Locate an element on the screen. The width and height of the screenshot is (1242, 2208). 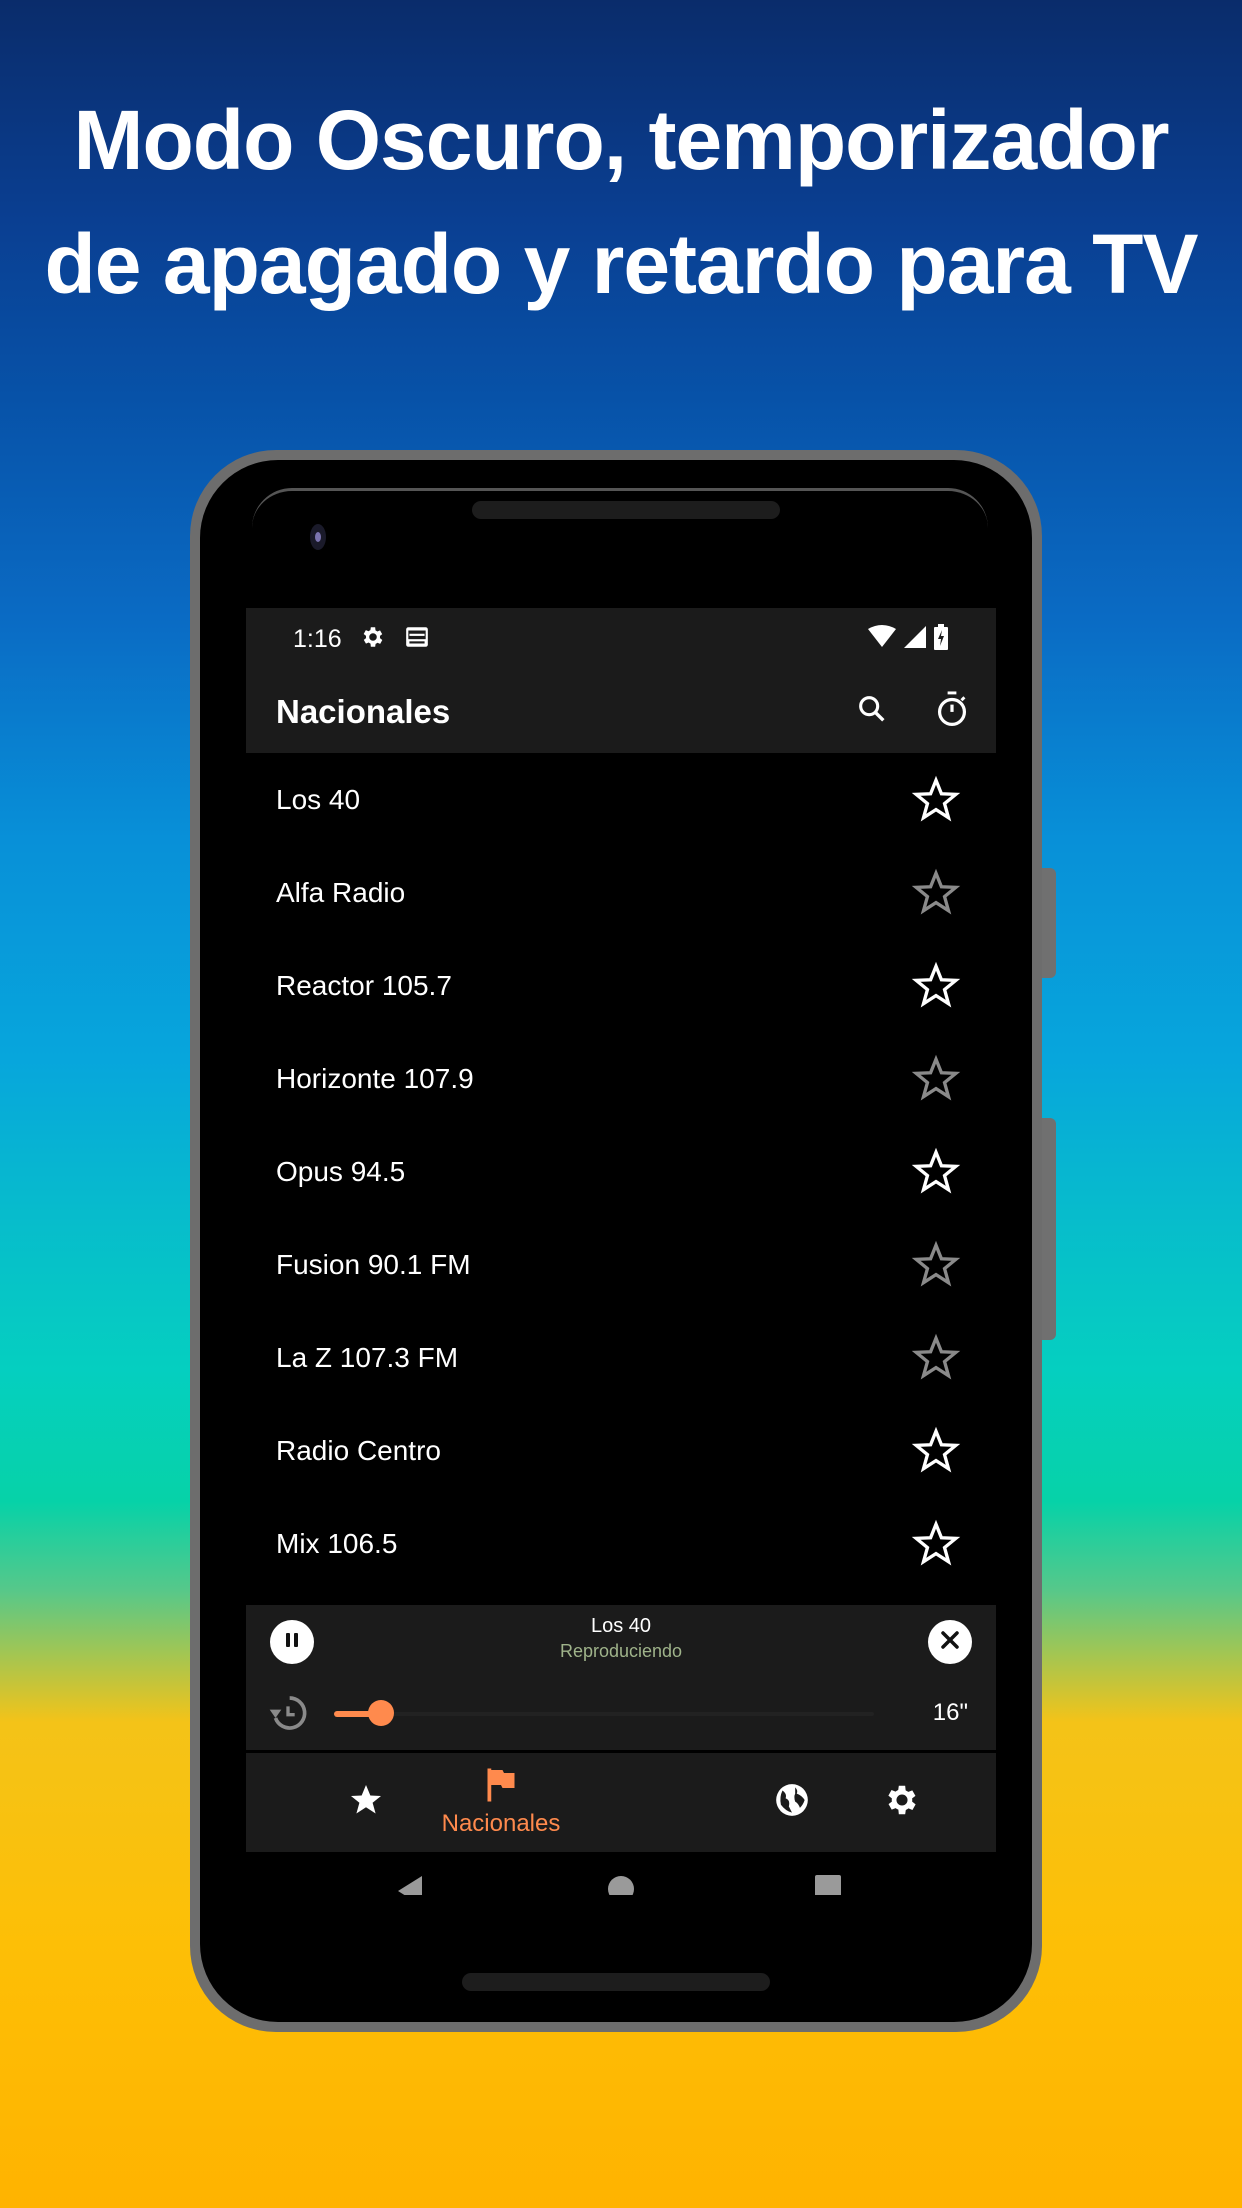
home-button is located at coordinates (621, 1884).